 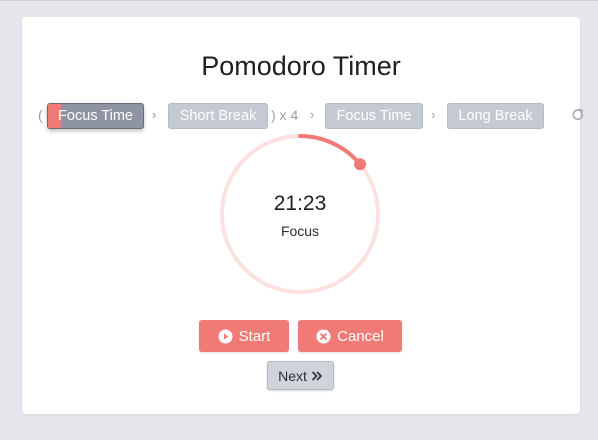 What do you see at coordinates (330, 150) in the screenshot?
I see `ring-progress-arc` at bounding box center [330, 150].